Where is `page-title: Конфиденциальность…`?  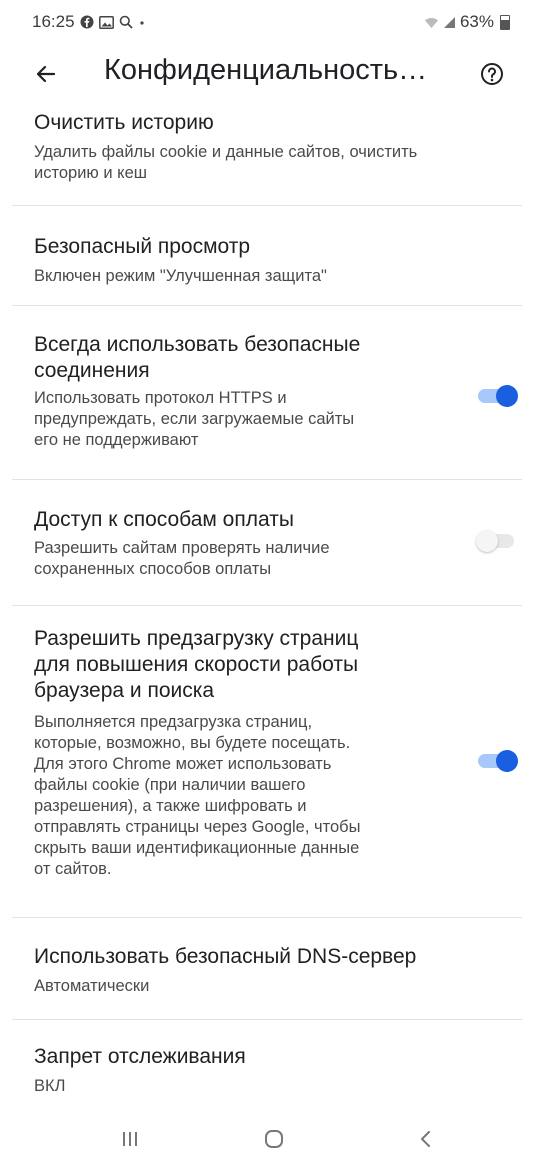 page-title: Конфиденциальность… is located at coordinates (266, 70).